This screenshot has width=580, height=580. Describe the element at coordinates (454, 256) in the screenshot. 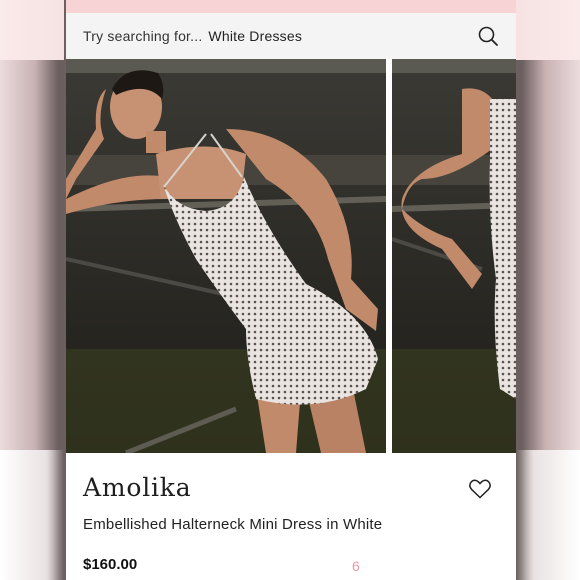

I see `product-image-side` at that location.